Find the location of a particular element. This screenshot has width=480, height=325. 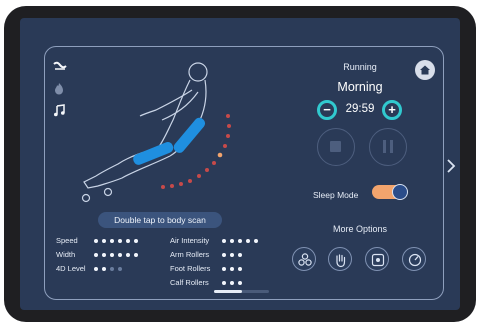

arm-rollers-dots is located at coordinates (232, 255).